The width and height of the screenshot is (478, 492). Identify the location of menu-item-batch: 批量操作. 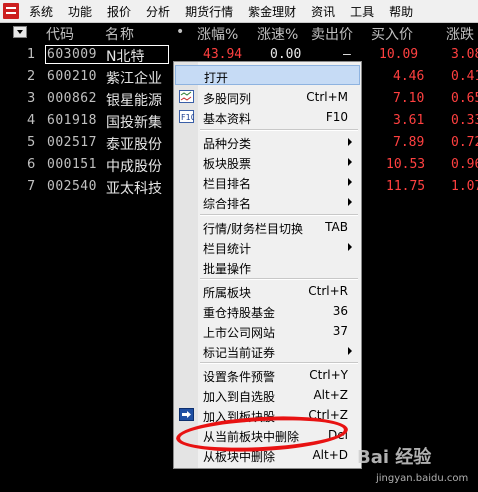
(267, 267).